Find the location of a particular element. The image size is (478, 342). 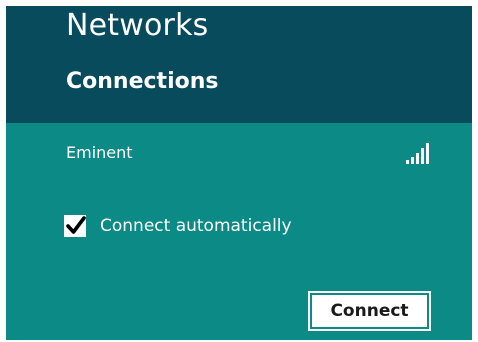

checkmark-icon is located at coordinates (76, 225).